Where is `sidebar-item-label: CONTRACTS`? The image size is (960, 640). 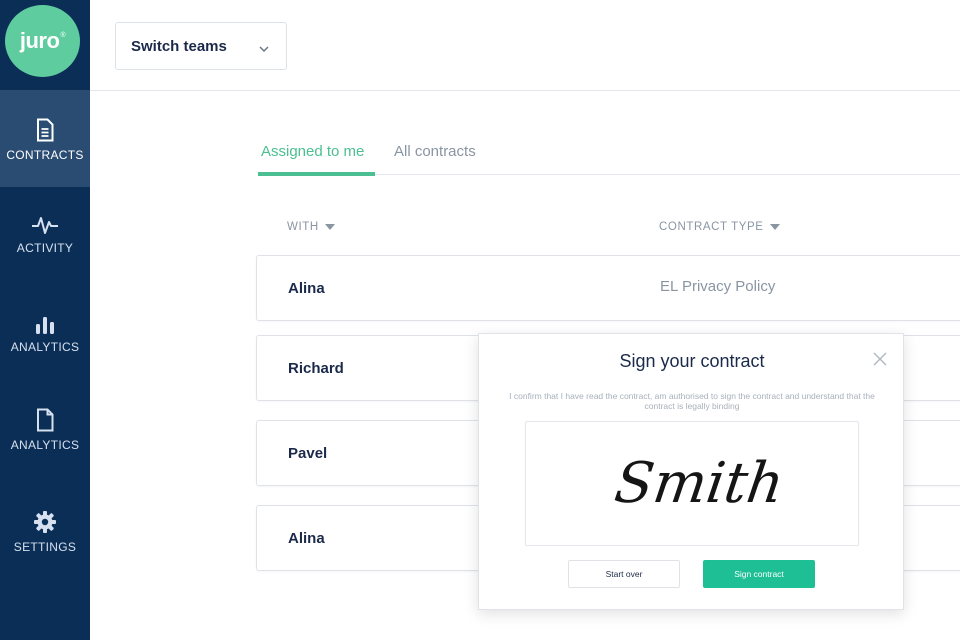
sidebar-item-label: CONTRACTS is located at coordinates (45, 154).